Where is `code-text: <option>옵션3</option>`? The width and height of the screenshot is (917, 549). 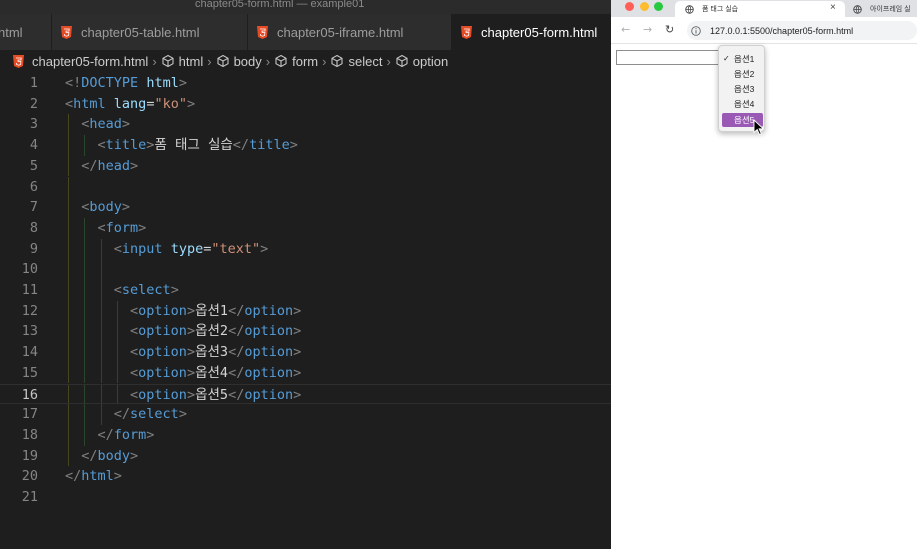
code-text: <option>옵션3</option> is located at coordinates (183, 352).